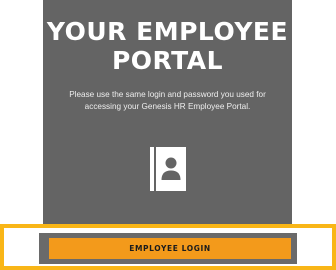 This screenshot has height=270, width=336. Describe the element at coordinates (167, 31) in the screenshot. I see `portal-heading-line-1: YOUR EMPLOYEE` at that location.